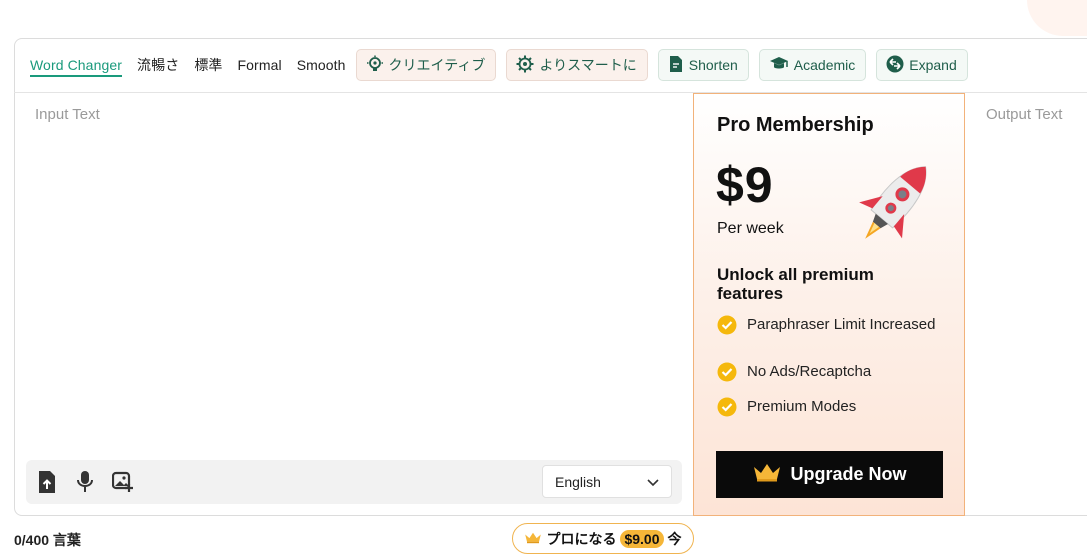 Image resolution: width=1087 pixels, height=557 pixels. Describe the element at coordinates (750, 228) in the screenshot. I see `promo-period: Per week` at that location.